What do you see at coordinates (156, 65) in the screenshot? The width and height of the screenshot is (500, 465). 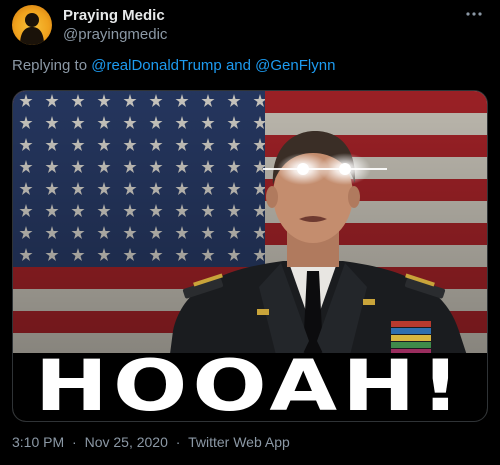 I see `reply-mention-realdonaldtrump: @realDonaldTrump` at bounding box center [156, 65].